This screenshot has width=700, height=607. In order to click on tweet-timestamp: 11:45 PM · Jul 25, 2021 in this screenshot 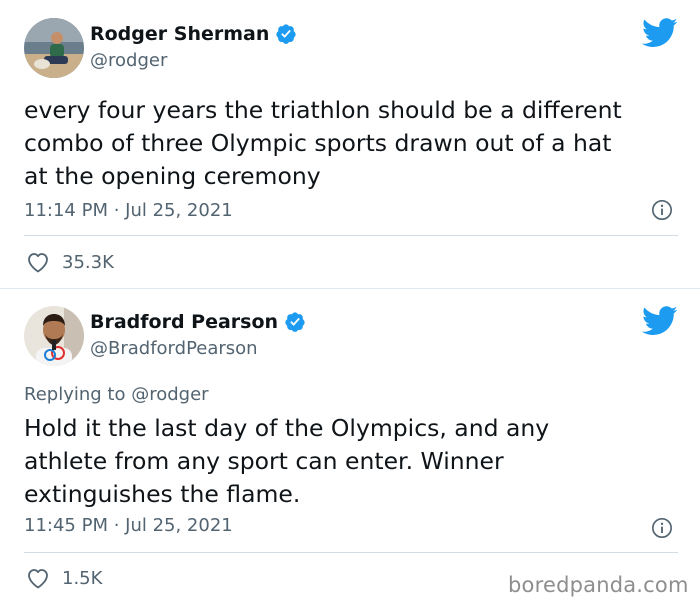, I will do `click(128, 525)`.